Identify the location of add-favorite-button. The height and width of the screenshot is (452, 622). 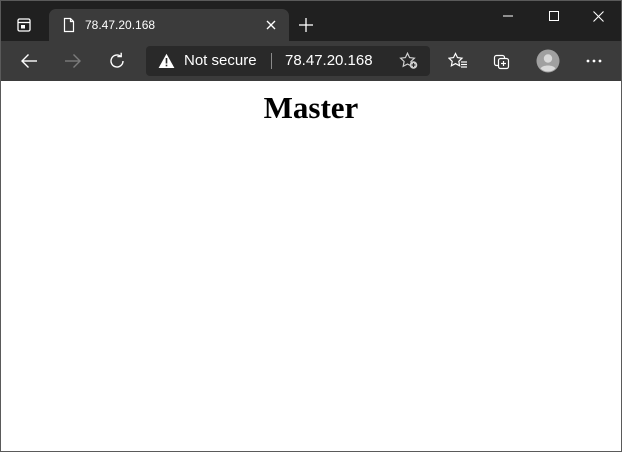
(409, 61).